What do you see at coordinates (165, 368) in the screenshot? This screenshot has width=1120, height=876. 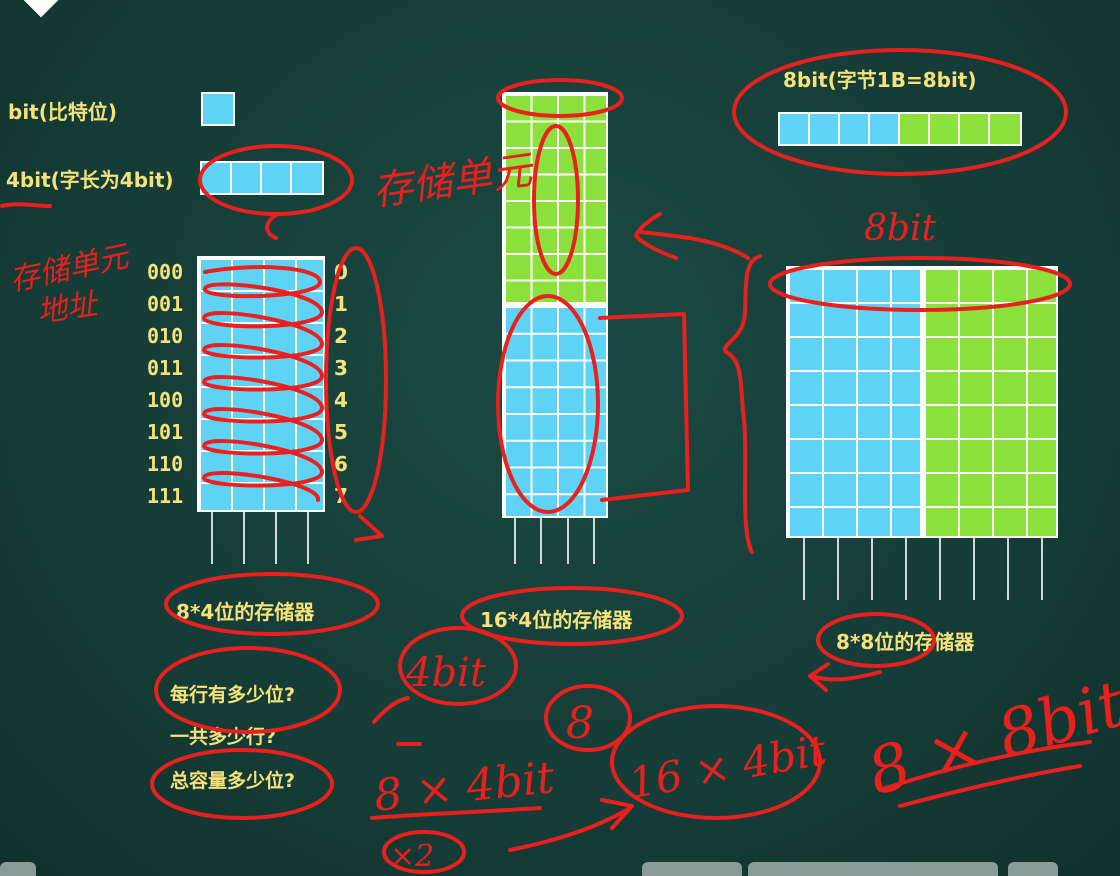 I see `address-011: 011` at bounding box center [165, 368].